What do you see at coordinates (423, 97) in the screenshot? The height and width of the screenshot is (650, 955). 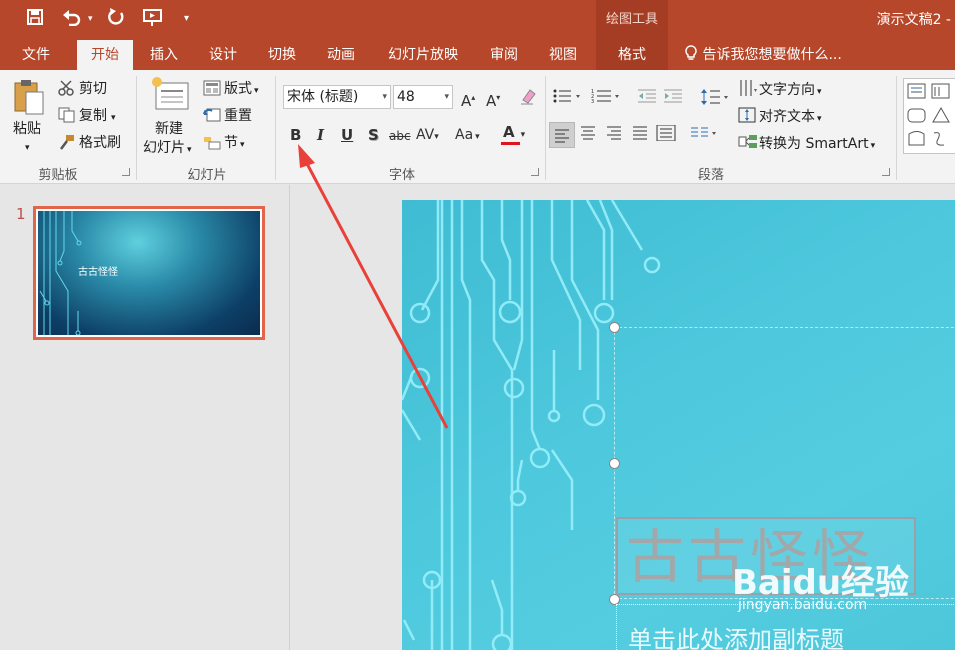 I see `font-size-combo: 48 ▾` at bounding box center [423, 97].